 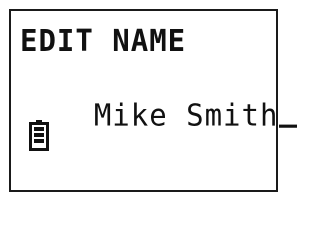 I want to click on name-input-value: Mike Smith, so click(x=186, y=115).